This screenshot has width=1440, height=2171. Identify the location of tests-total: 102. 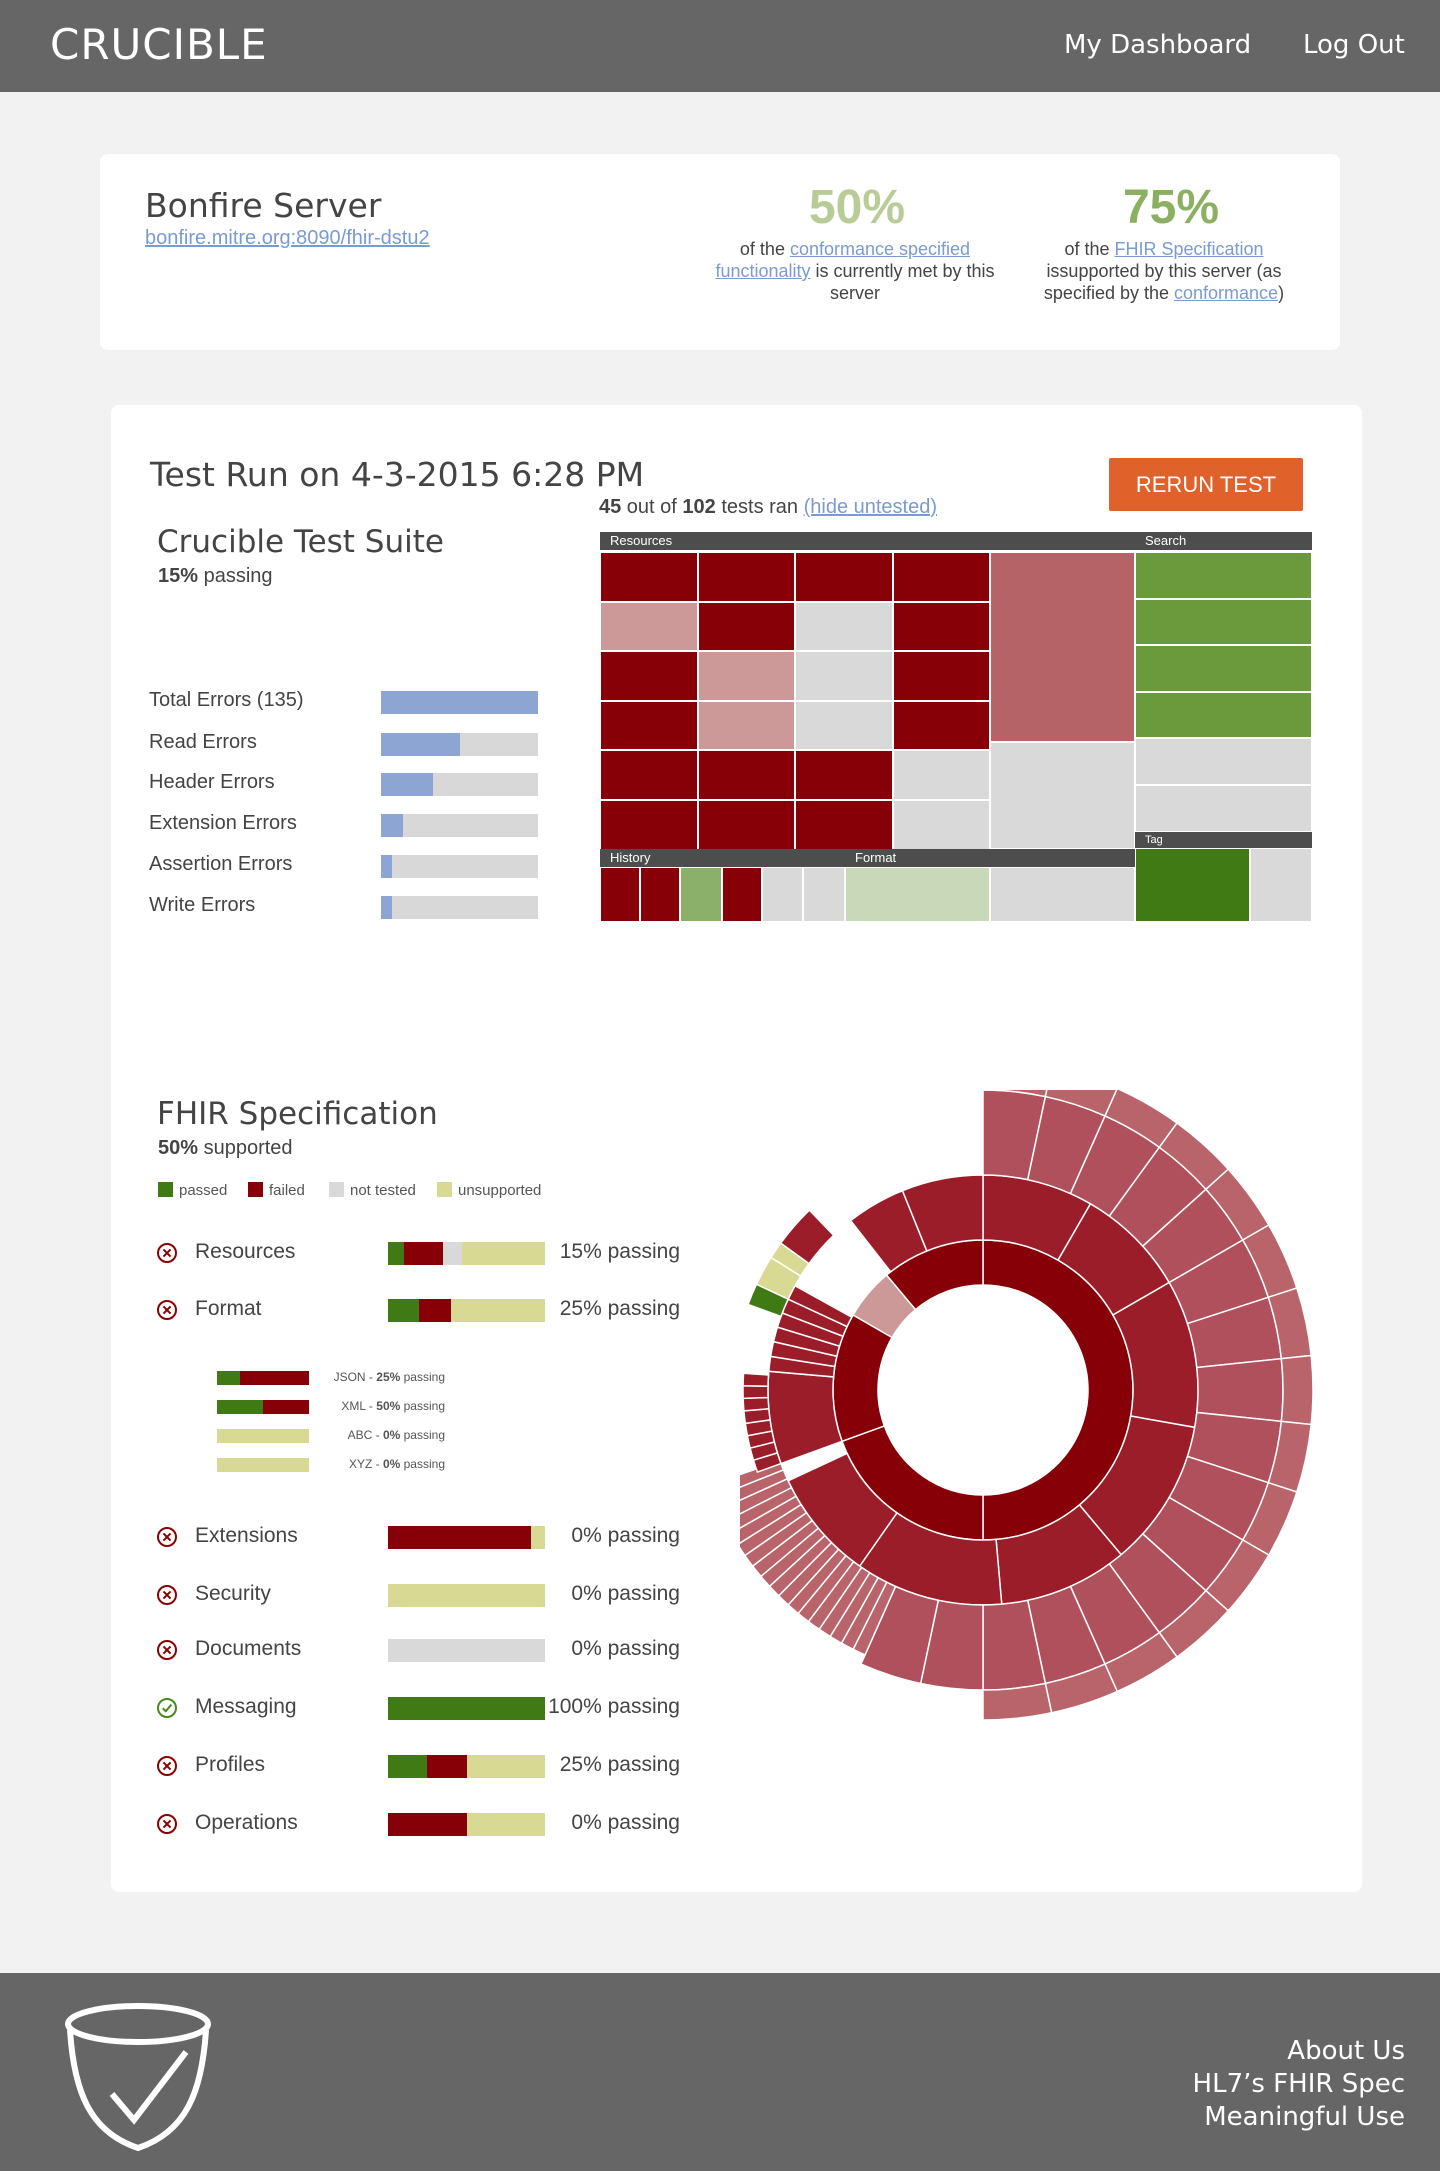
(699, 507).